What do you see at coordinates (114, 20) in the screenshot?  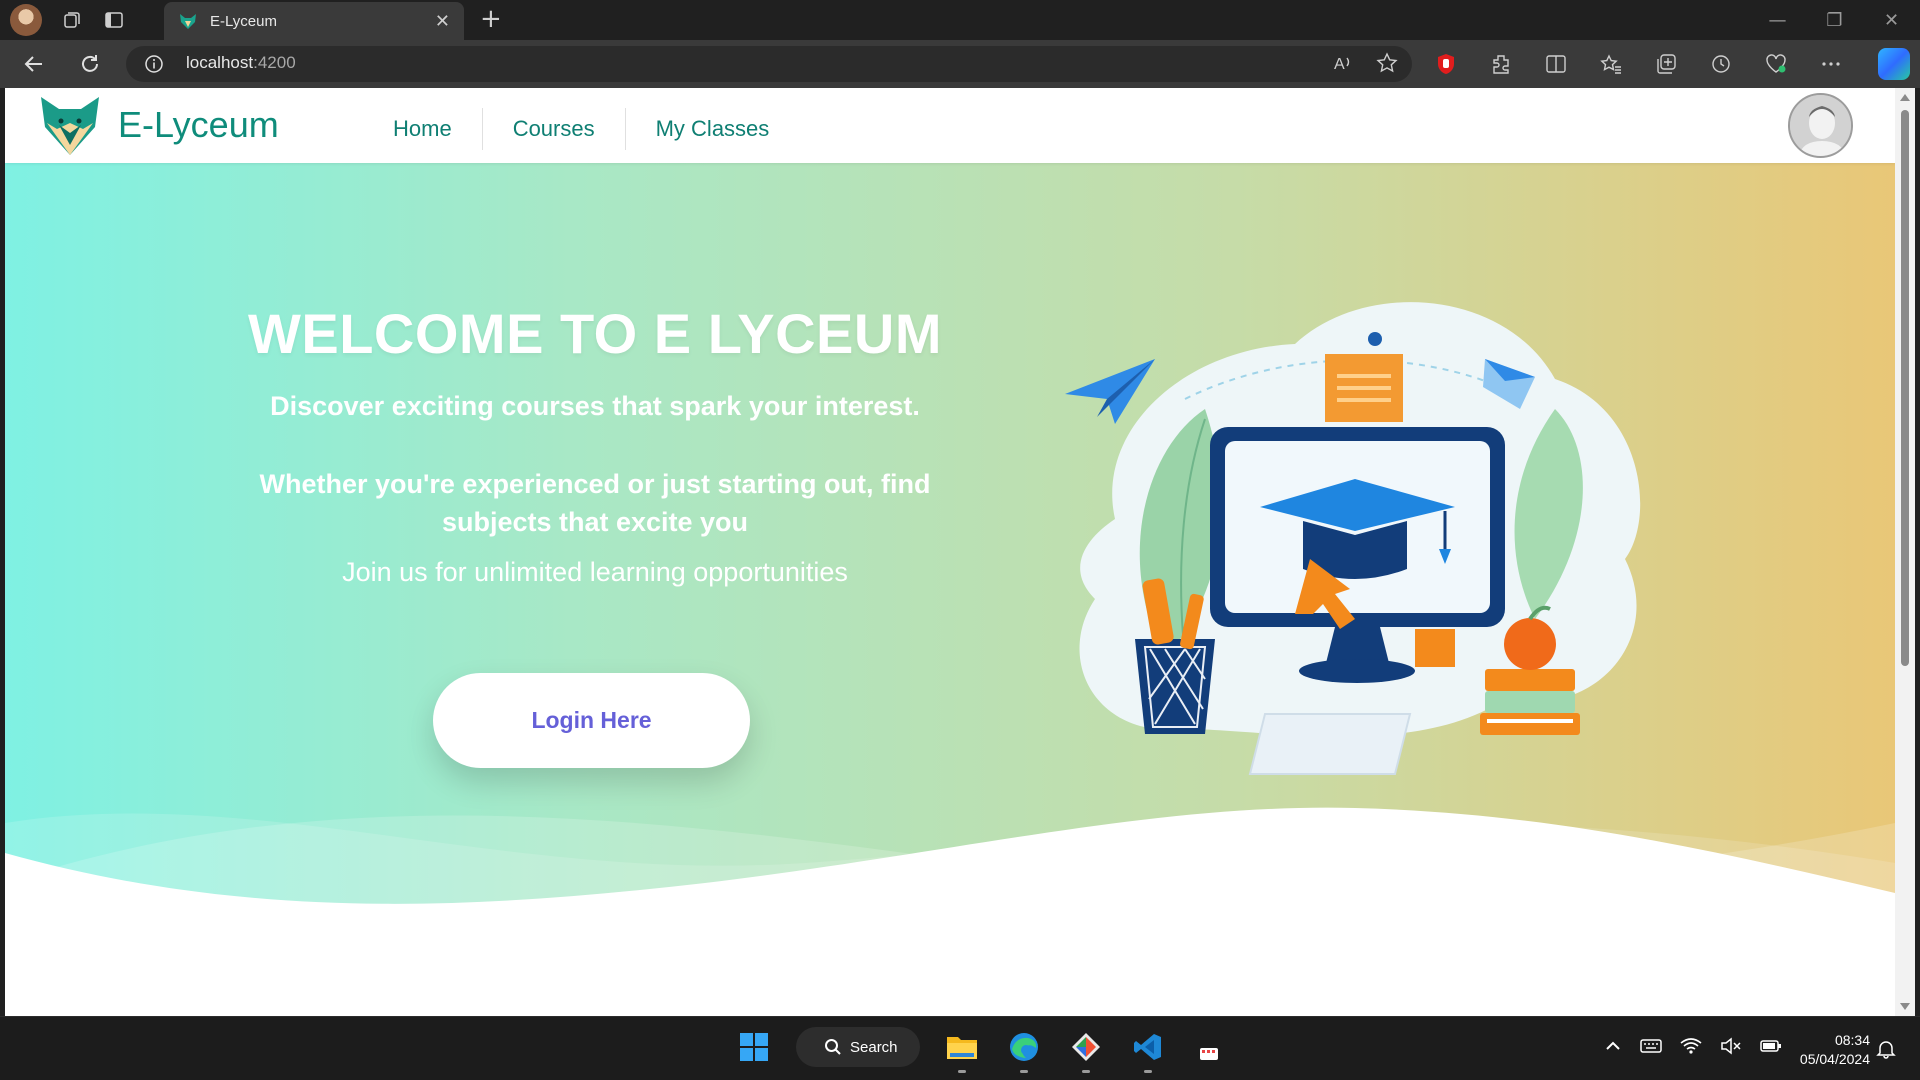 I see `vertical-tabs-icon` at bounding box center [114, 20].